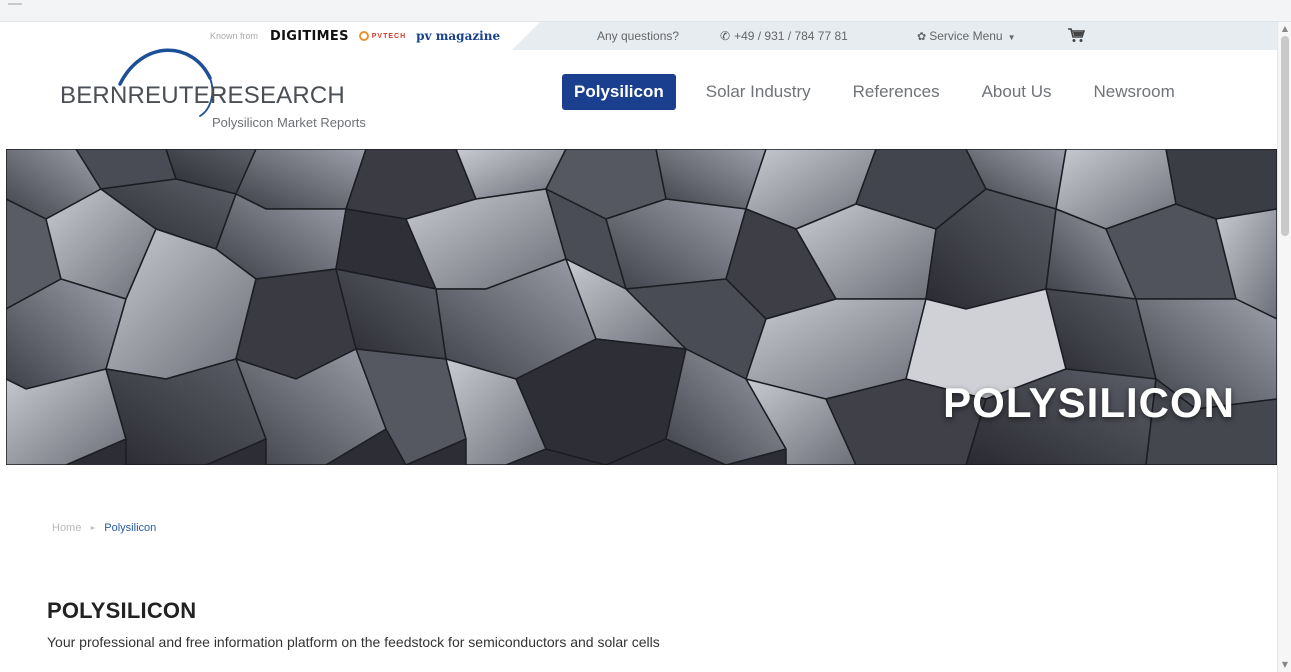  I want to click on shopping-cart-icon, so click(1076, 35).